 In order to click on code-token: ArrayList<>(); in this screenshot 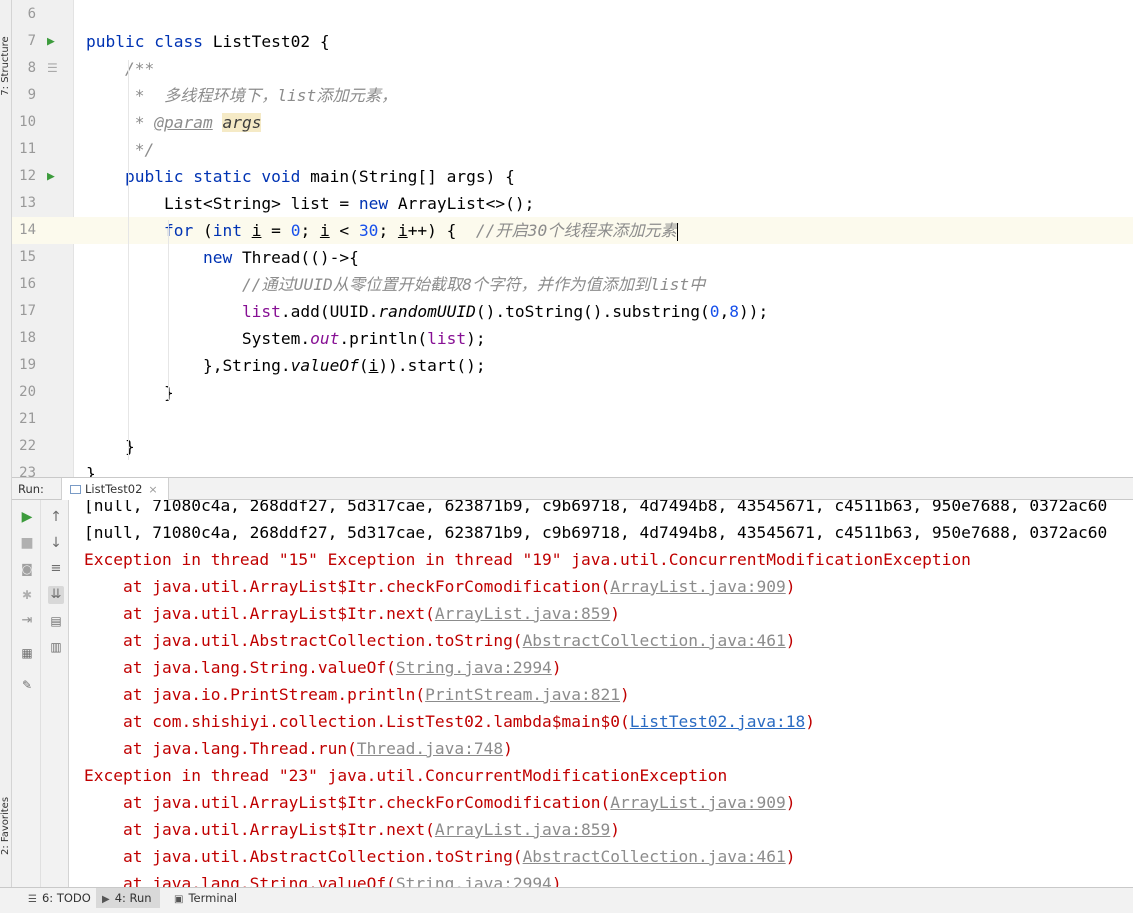, I will do `click(466, 203)`.